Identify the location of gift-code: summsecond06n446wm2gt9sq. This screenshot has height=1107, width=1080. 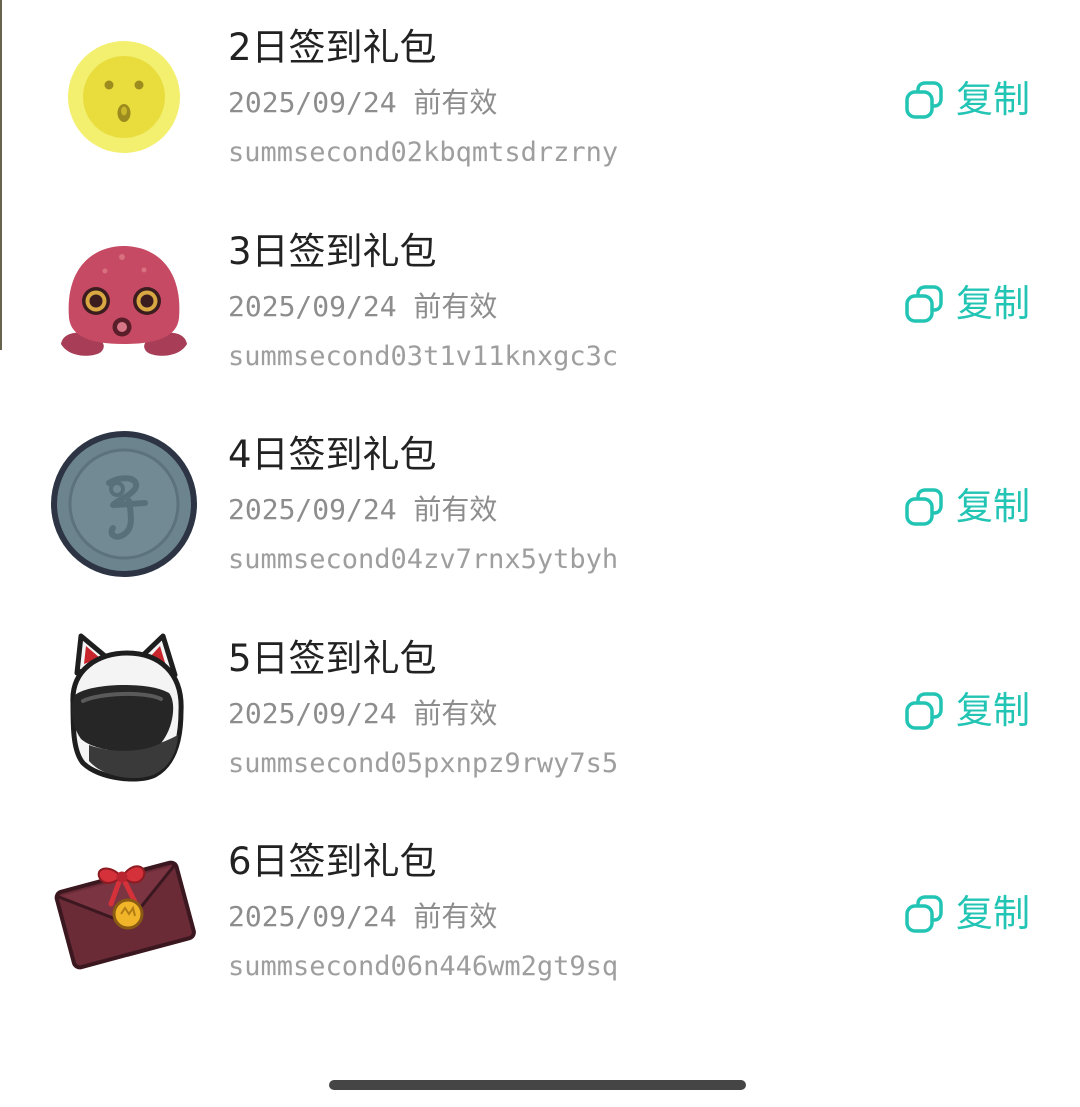
(423, 966).